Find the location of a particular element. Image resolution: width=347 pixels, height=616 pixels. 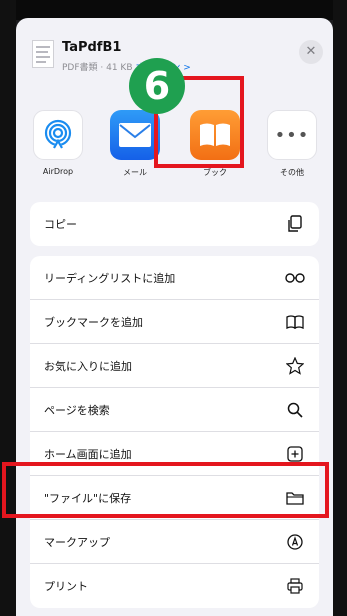

device-frame-right is located at coordinates (340, 308).